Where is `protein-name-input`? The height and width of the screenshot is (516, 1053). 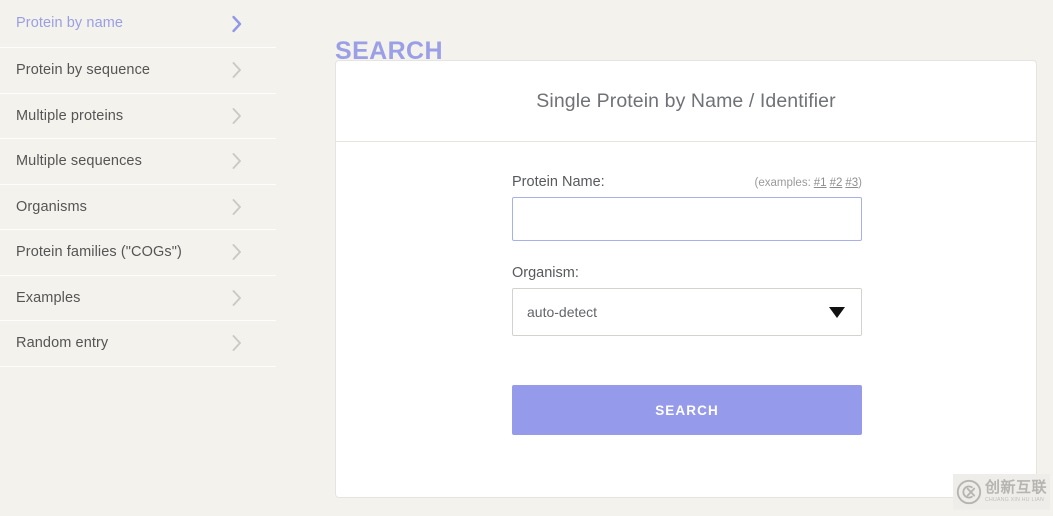
protein-name-input is located at coordinates (687, 219).